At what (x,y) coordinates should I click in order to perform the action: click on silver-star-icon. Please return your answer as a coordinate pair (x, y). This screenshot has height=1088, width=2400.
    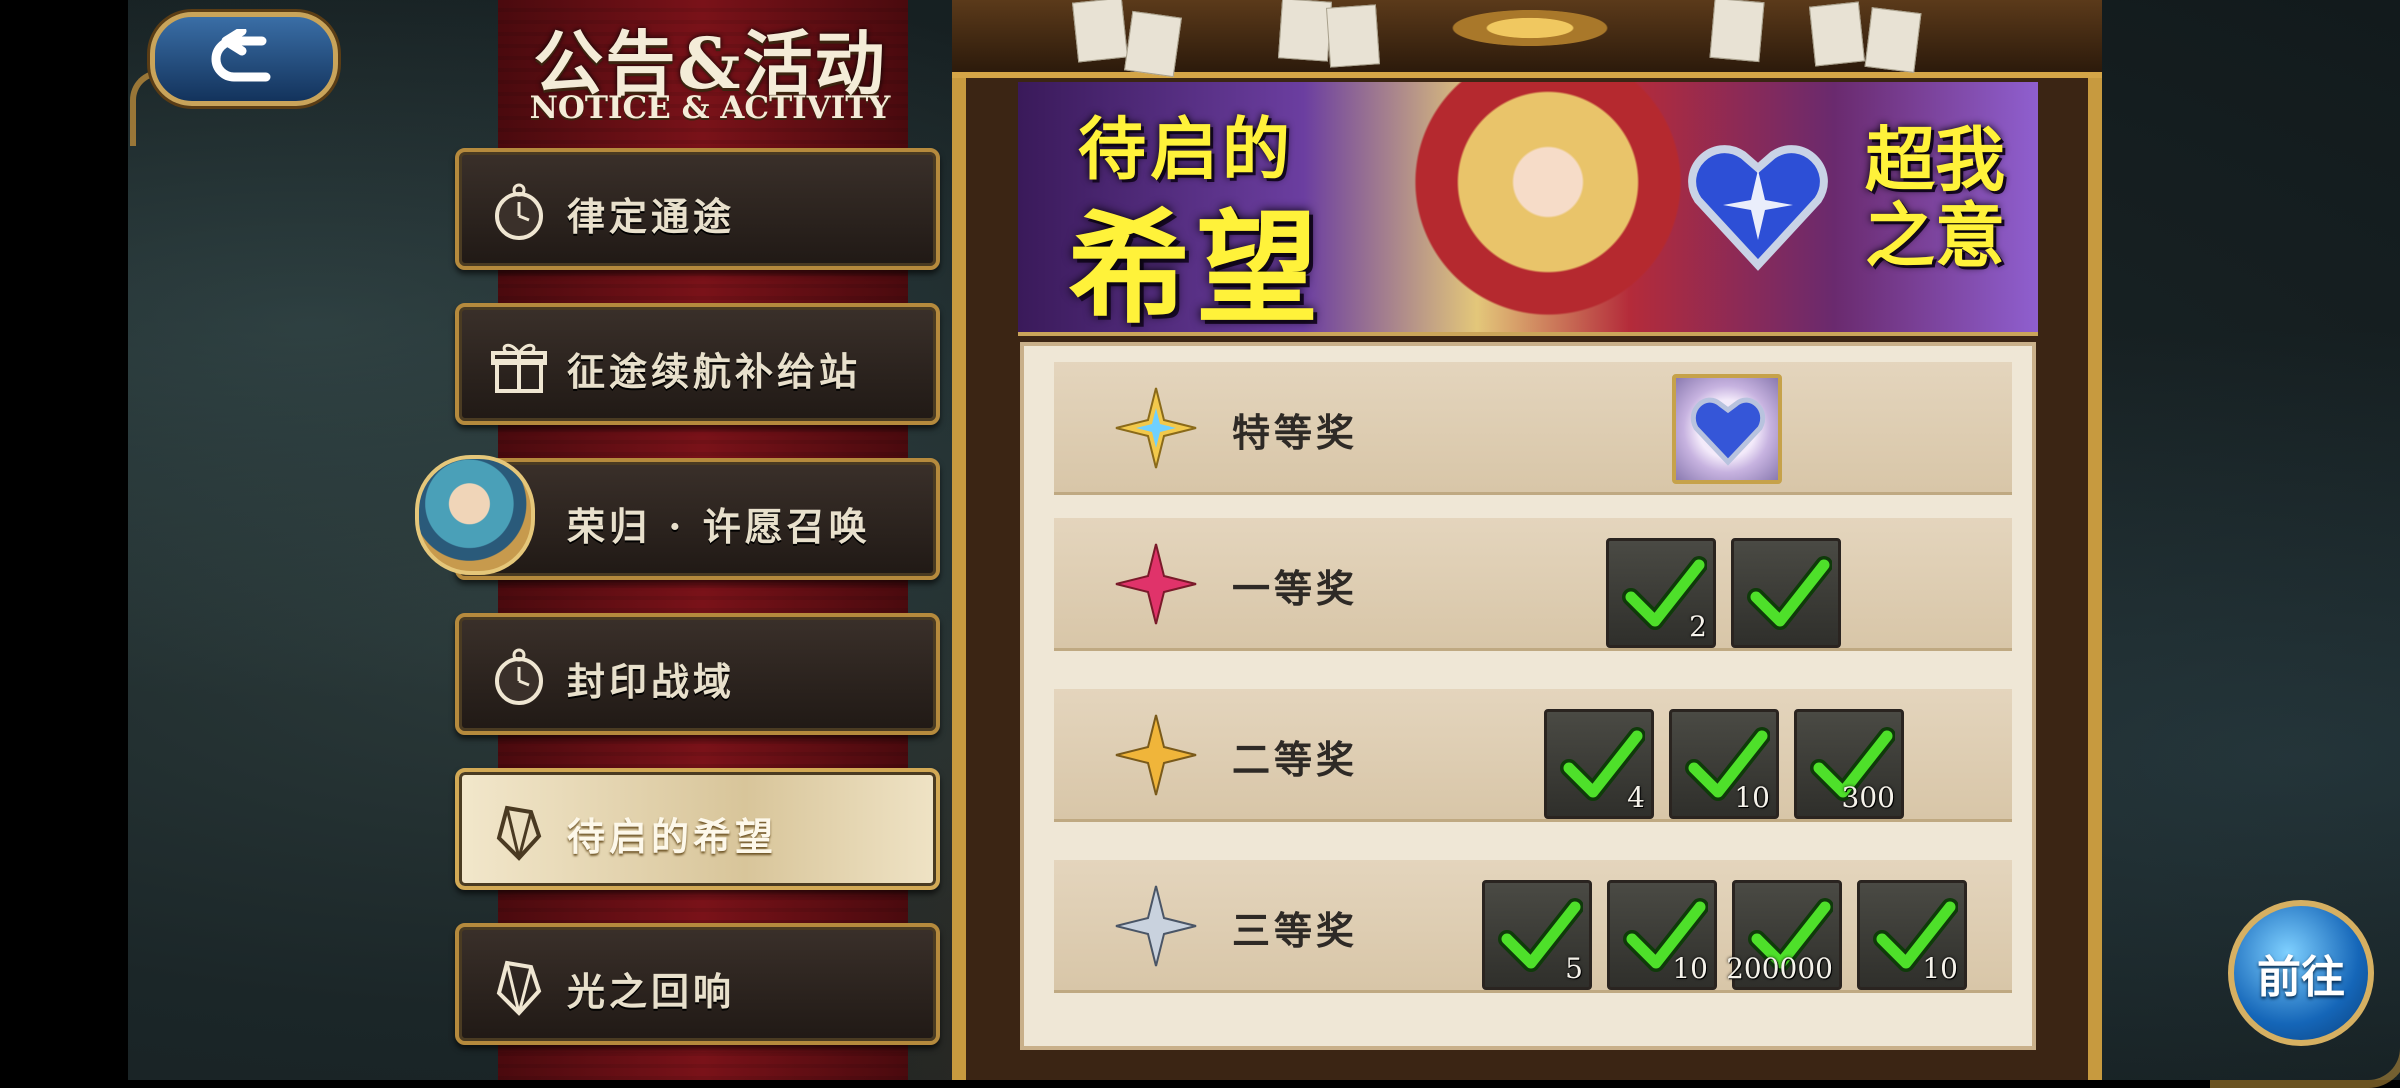
    Looking at the image, I should click on (1156, 926).